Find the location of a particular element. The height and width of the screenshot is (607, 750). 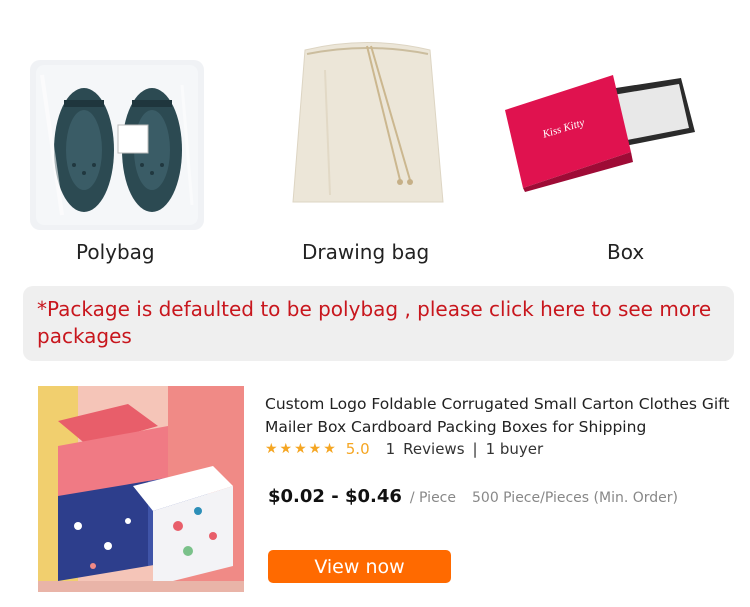

package-label-box: Box is located at coordinates (626, 252).